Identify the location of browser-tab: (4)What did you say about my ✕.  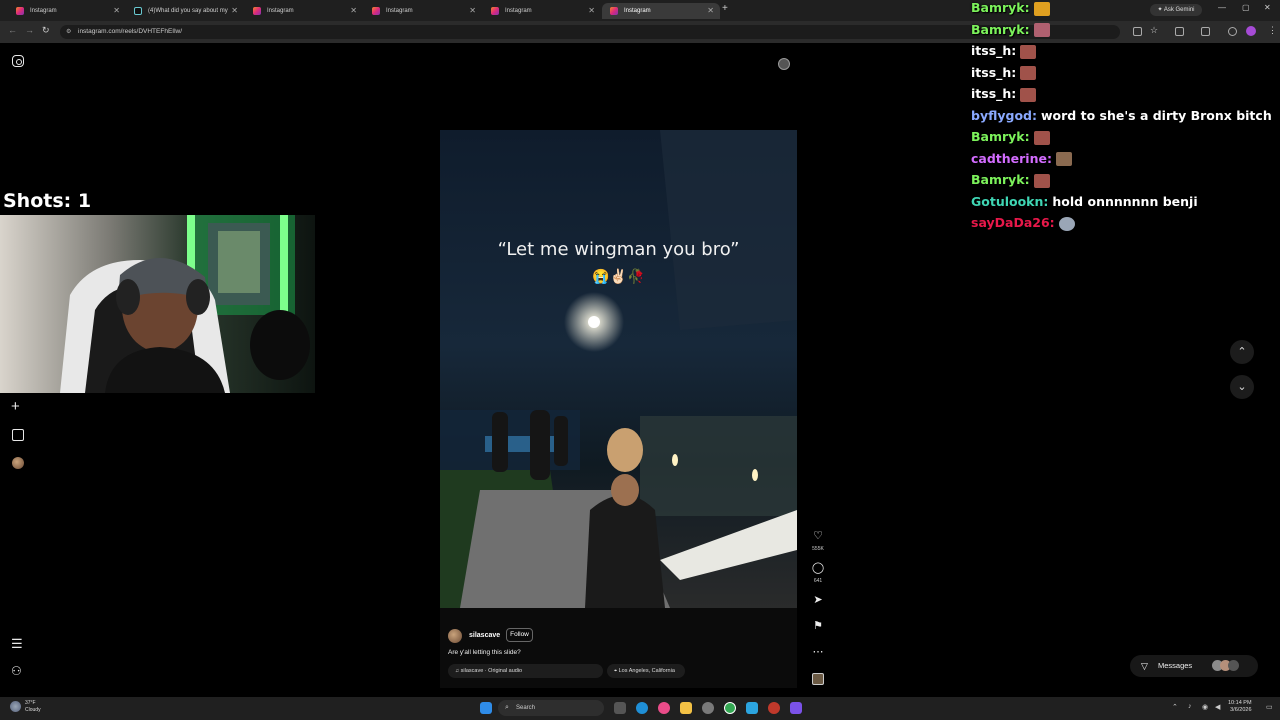
(185, 11).